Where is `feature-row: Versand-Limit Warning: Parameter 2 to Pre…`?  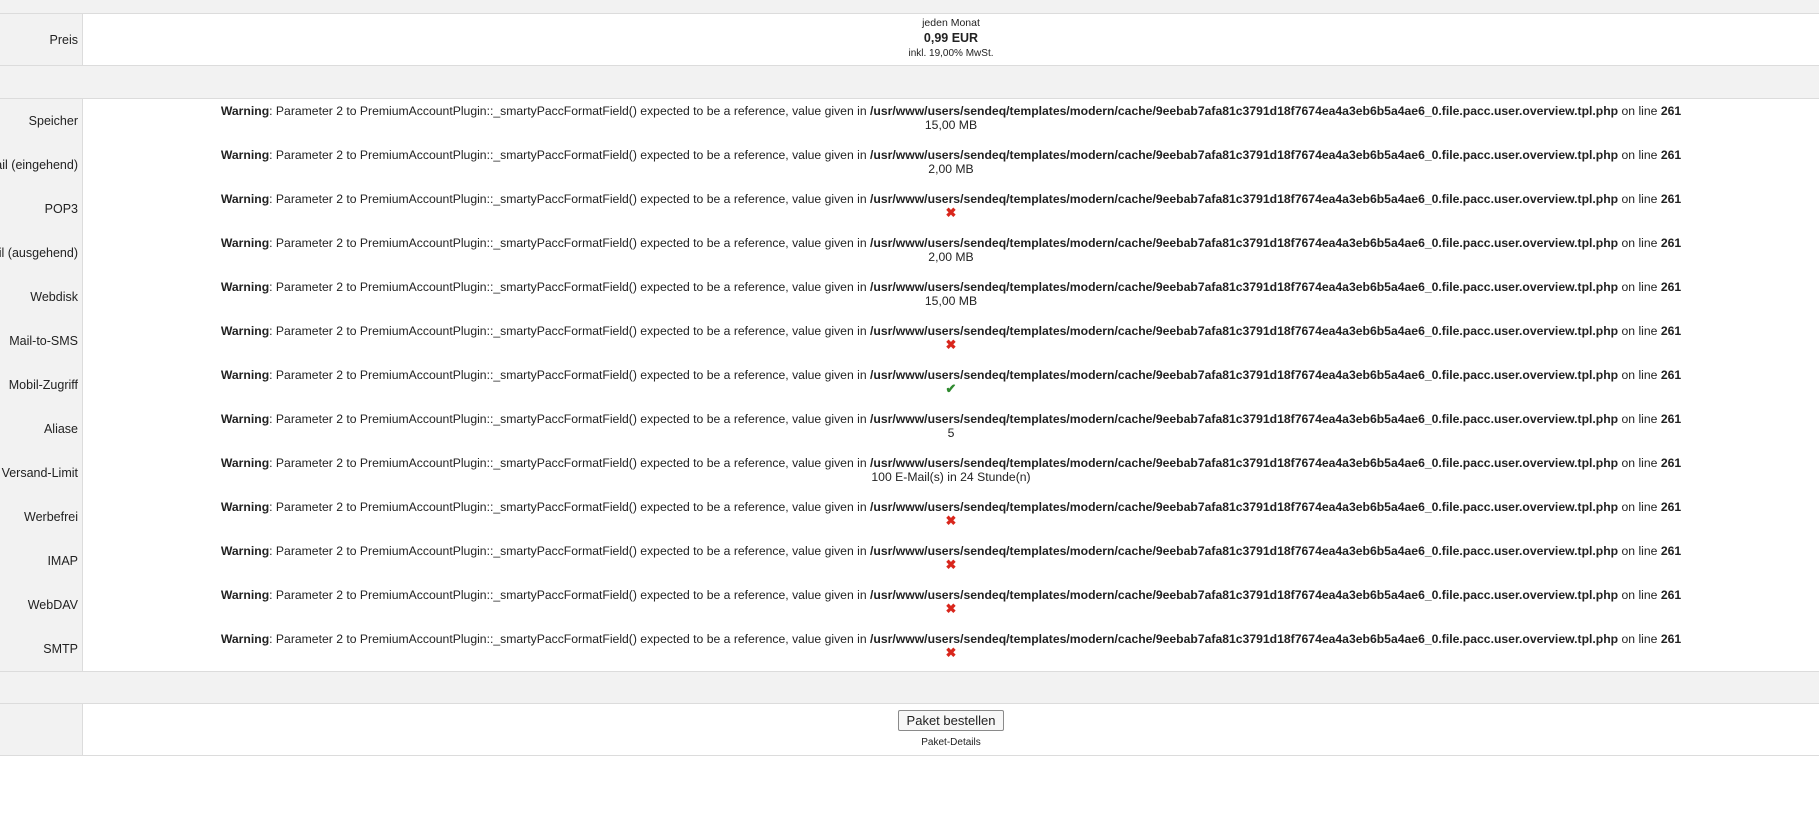
feature-row: Versand-Limit Warning: Parameter 2 to Pre… is located at coordinates (909, 473).